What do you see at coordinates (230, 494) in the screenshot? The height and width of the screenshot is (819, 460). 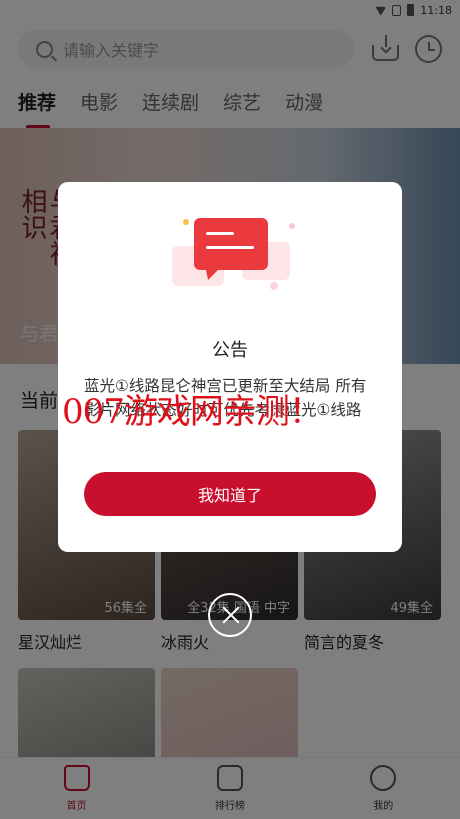 I see `acknowledge-button: 我知道了` at bounding box center [230, 494].